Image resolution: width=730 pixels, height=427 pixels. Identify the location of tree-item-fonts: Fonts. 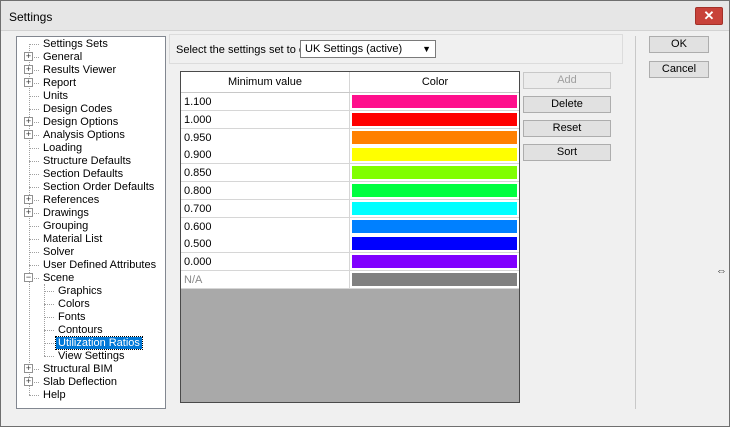
(72, 317).